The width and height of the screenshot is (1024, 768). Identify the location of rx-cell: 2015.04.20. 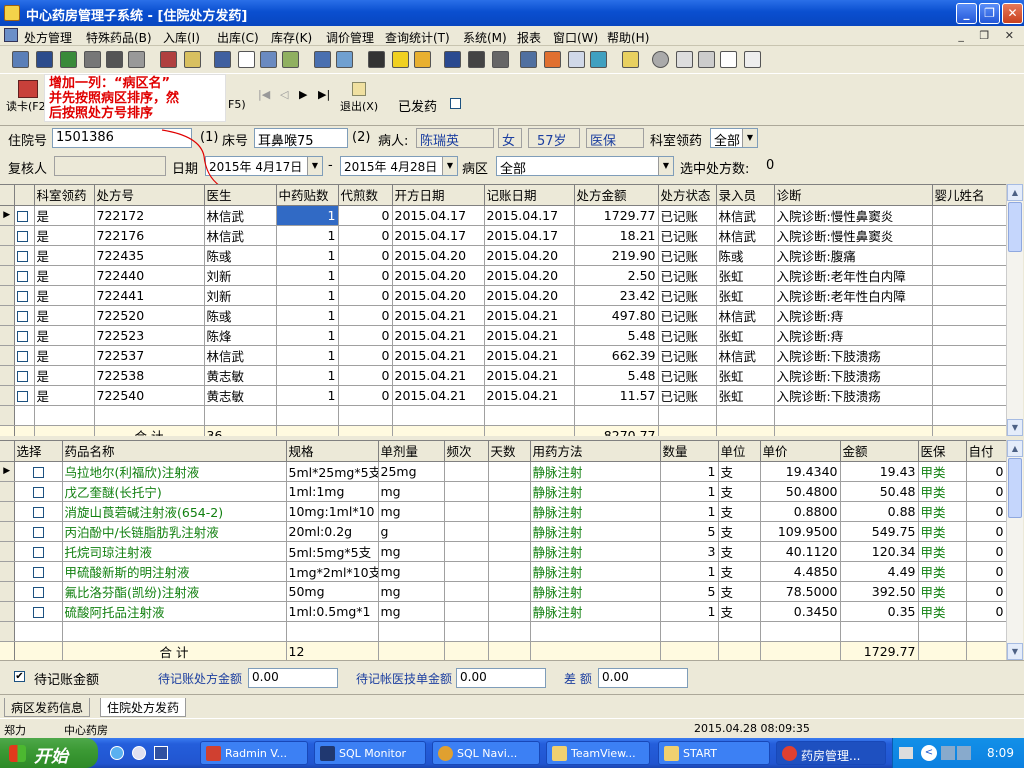
(529, 295).